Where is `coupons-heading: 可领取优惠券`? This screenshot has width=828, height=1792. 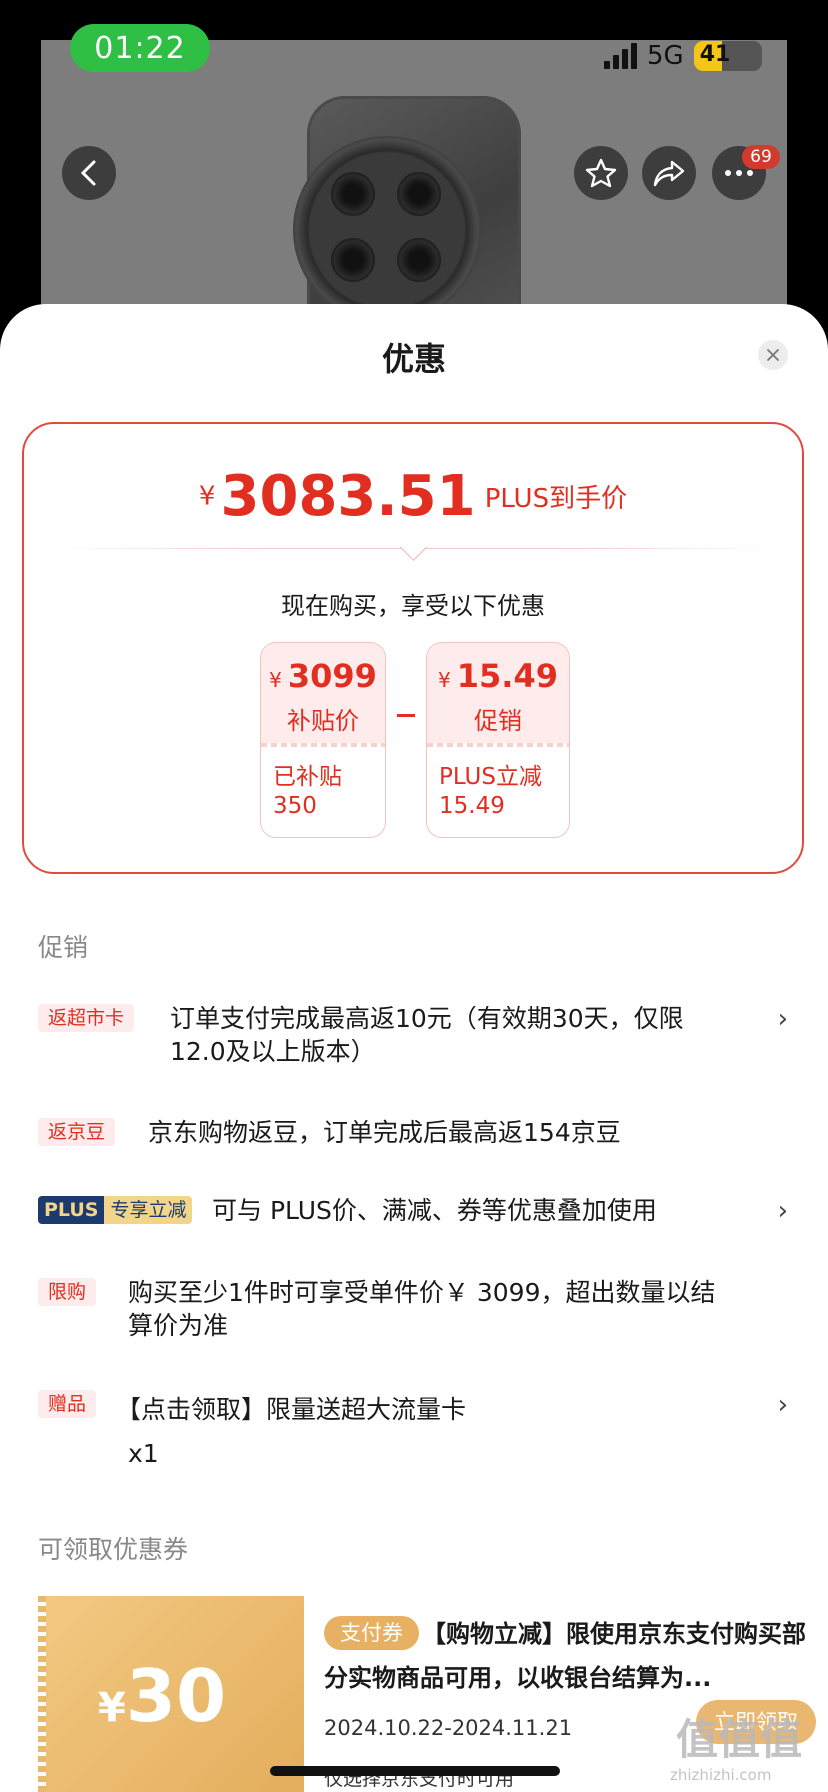
coupons-heading: 可领取优惠券 is located at coordinates (113, 1549).